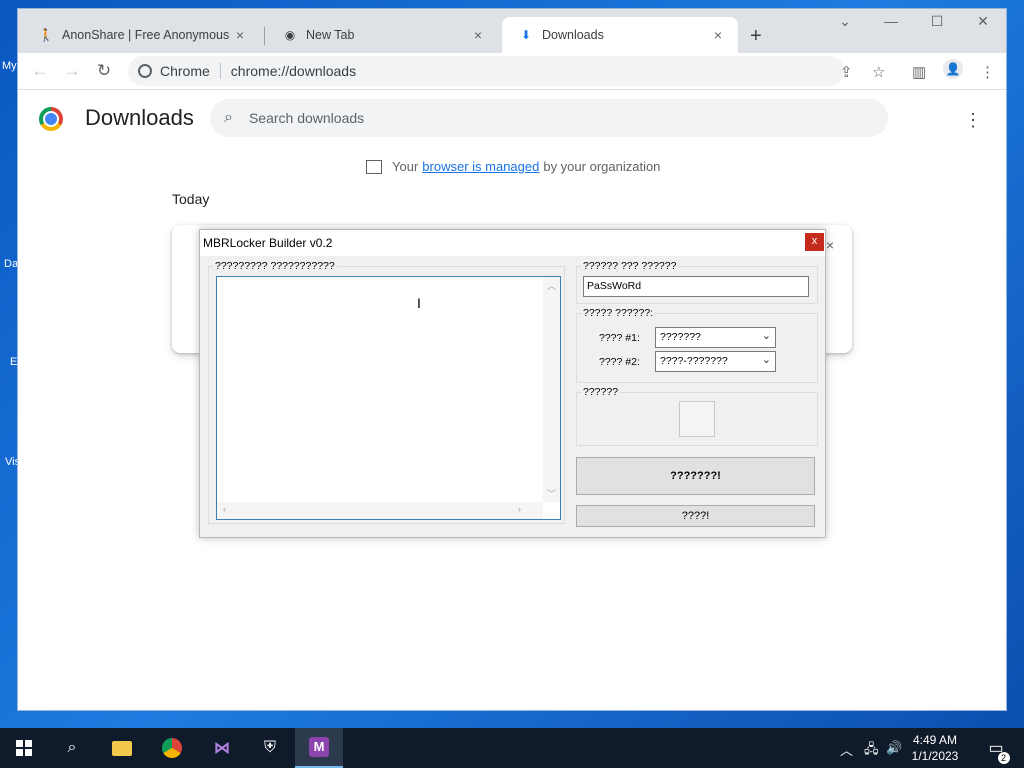  What do you see at coordinates (145, 71) in the screenshot?
I see `chrome-site-icon` at bounding box center [145, 71].